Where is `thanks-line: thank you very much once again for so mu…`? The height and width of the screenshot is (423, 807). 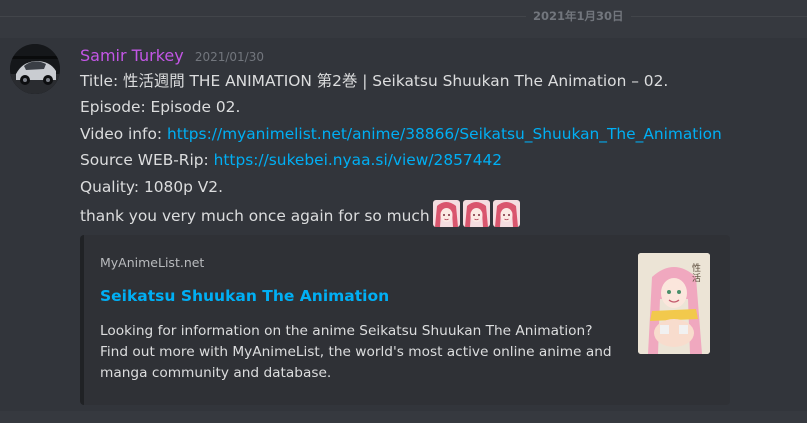
thanks-line: thank you very much once again for so mu… is located at coordinates (443, 214).